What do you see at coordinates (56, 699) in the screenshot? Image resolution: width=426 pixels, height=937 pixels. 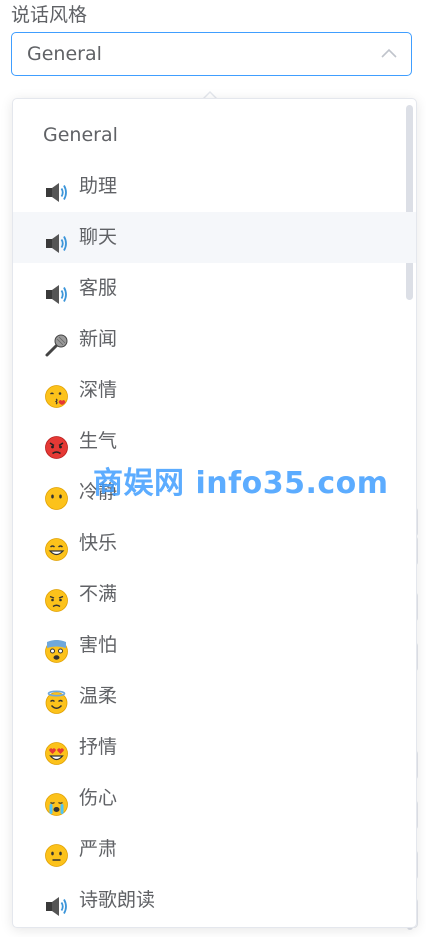 I see `smiling-halo-face-icon` at bounding box center [56, 699].